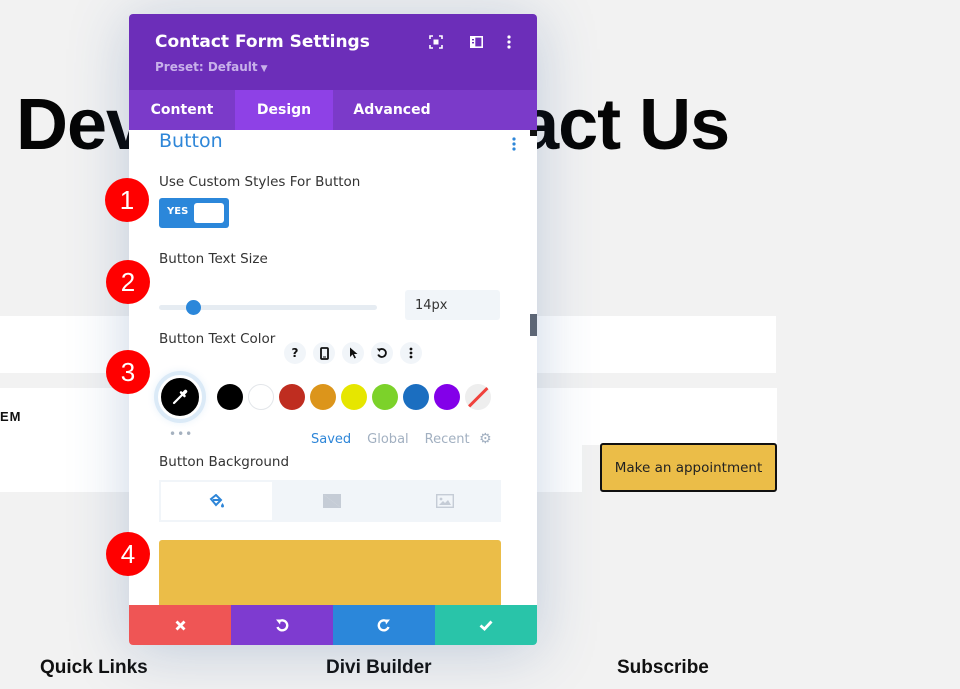 This screenshot has width=960, height=689. What do you see at coordinates (476, 42) in the screenshot?
I see `split-view-icon` at bounding box center [476, 42].